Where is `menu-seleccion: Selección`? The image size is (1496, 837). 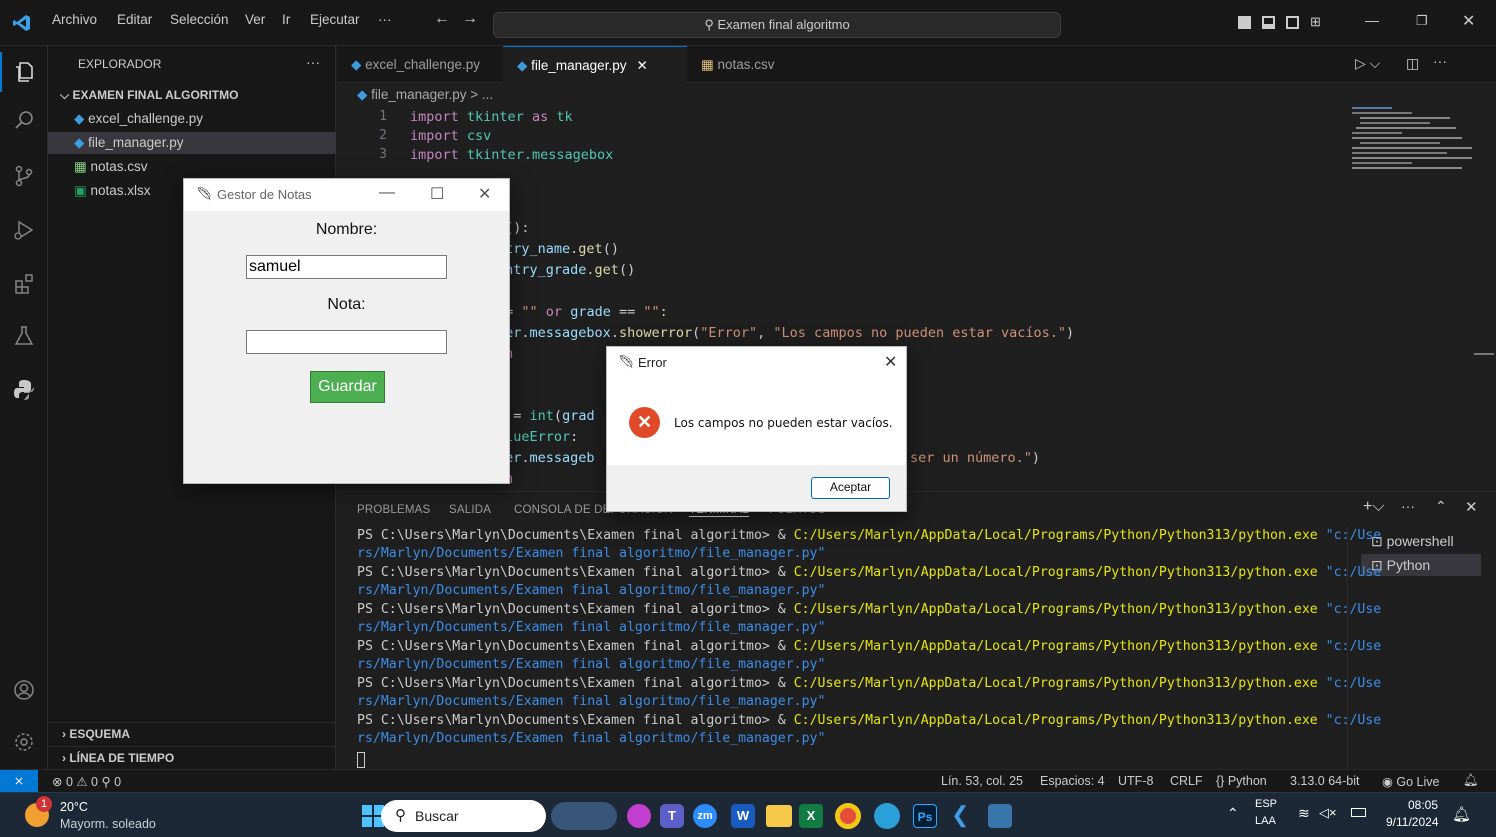
menu-seleccion: Selección is located at coordinates (199, 19).